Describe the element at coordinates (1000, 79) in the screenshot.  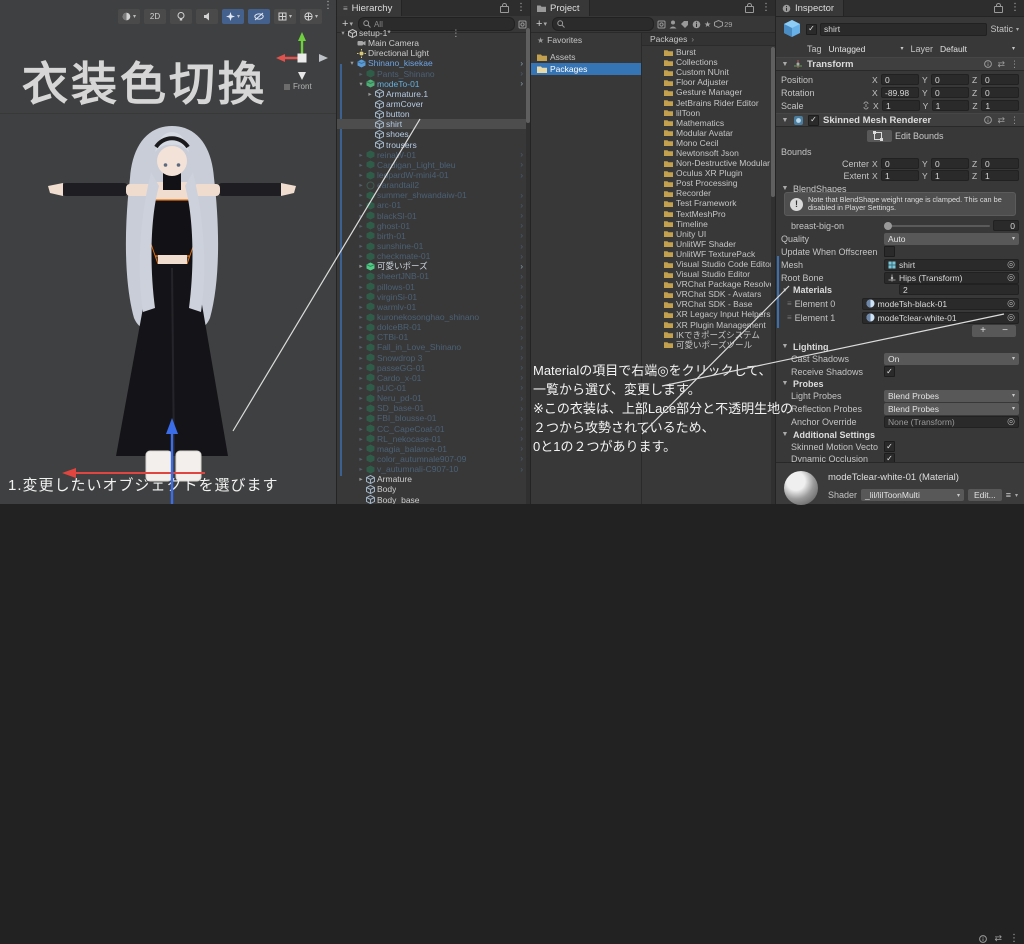
I see `position-z-field: 0` at that location.